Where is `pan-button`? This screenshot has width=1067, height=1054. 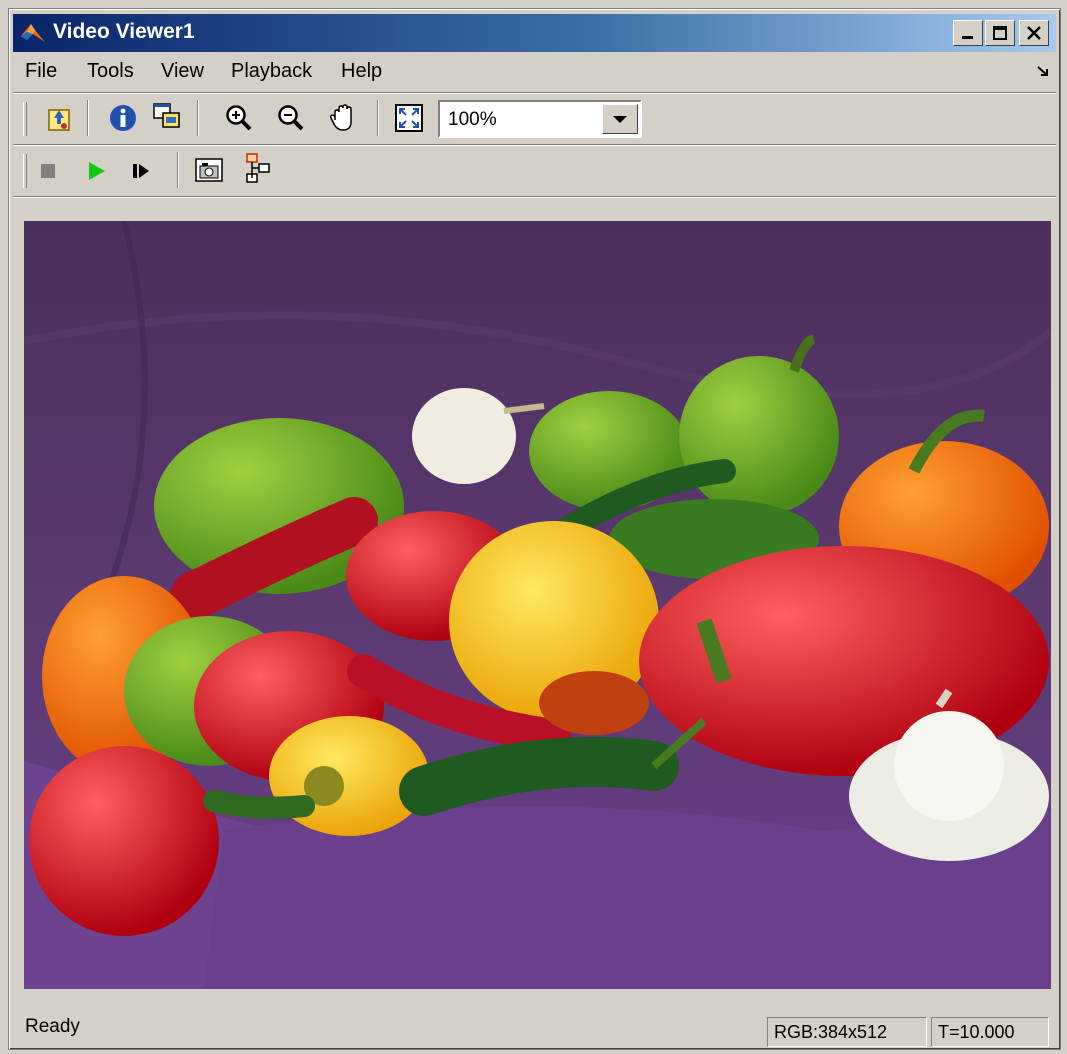 pan-button is located at coordinates (343, 118).